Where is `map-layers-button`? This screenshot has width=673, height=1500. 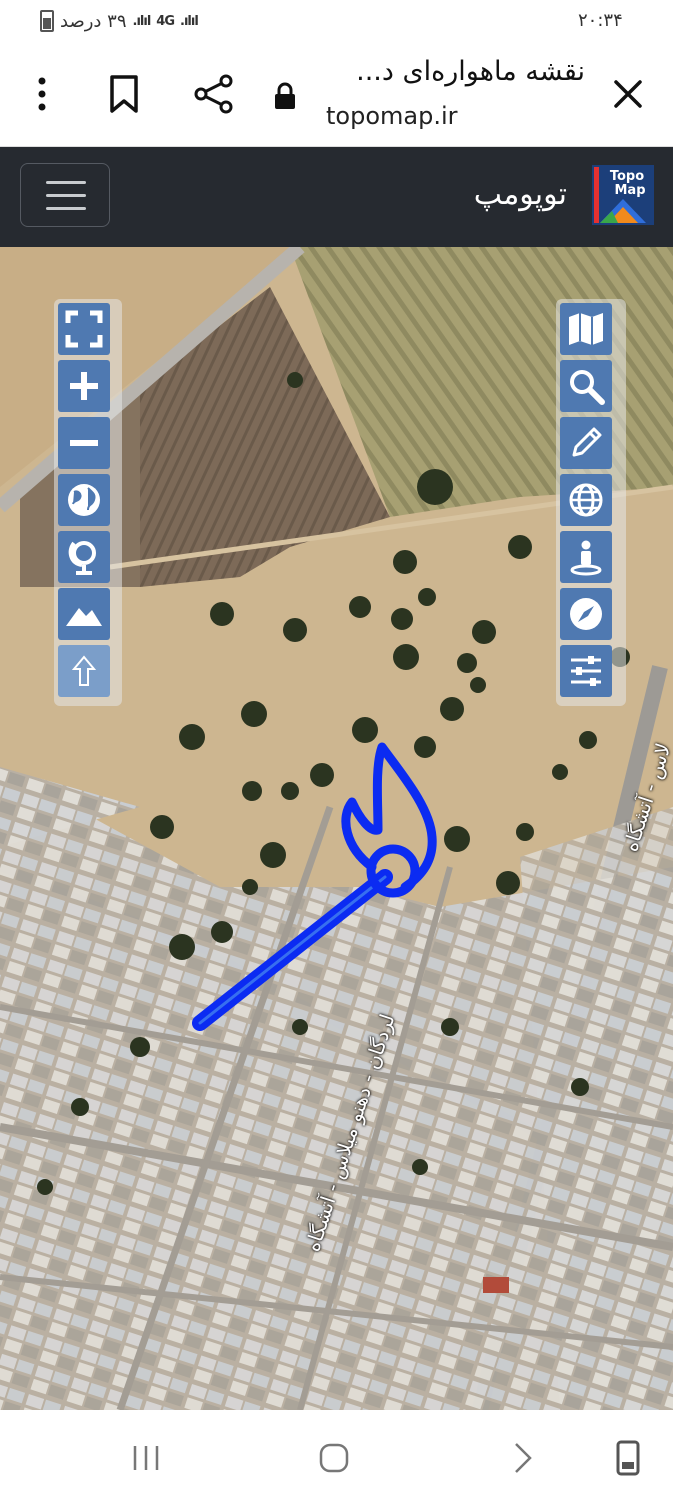 map-layers-button is located at coordinates (586, 329).